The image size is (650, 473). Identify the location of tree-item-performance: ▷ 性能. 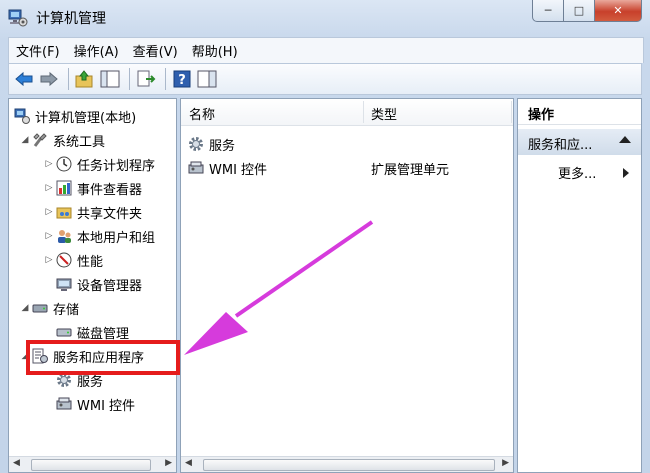
(73, 260).